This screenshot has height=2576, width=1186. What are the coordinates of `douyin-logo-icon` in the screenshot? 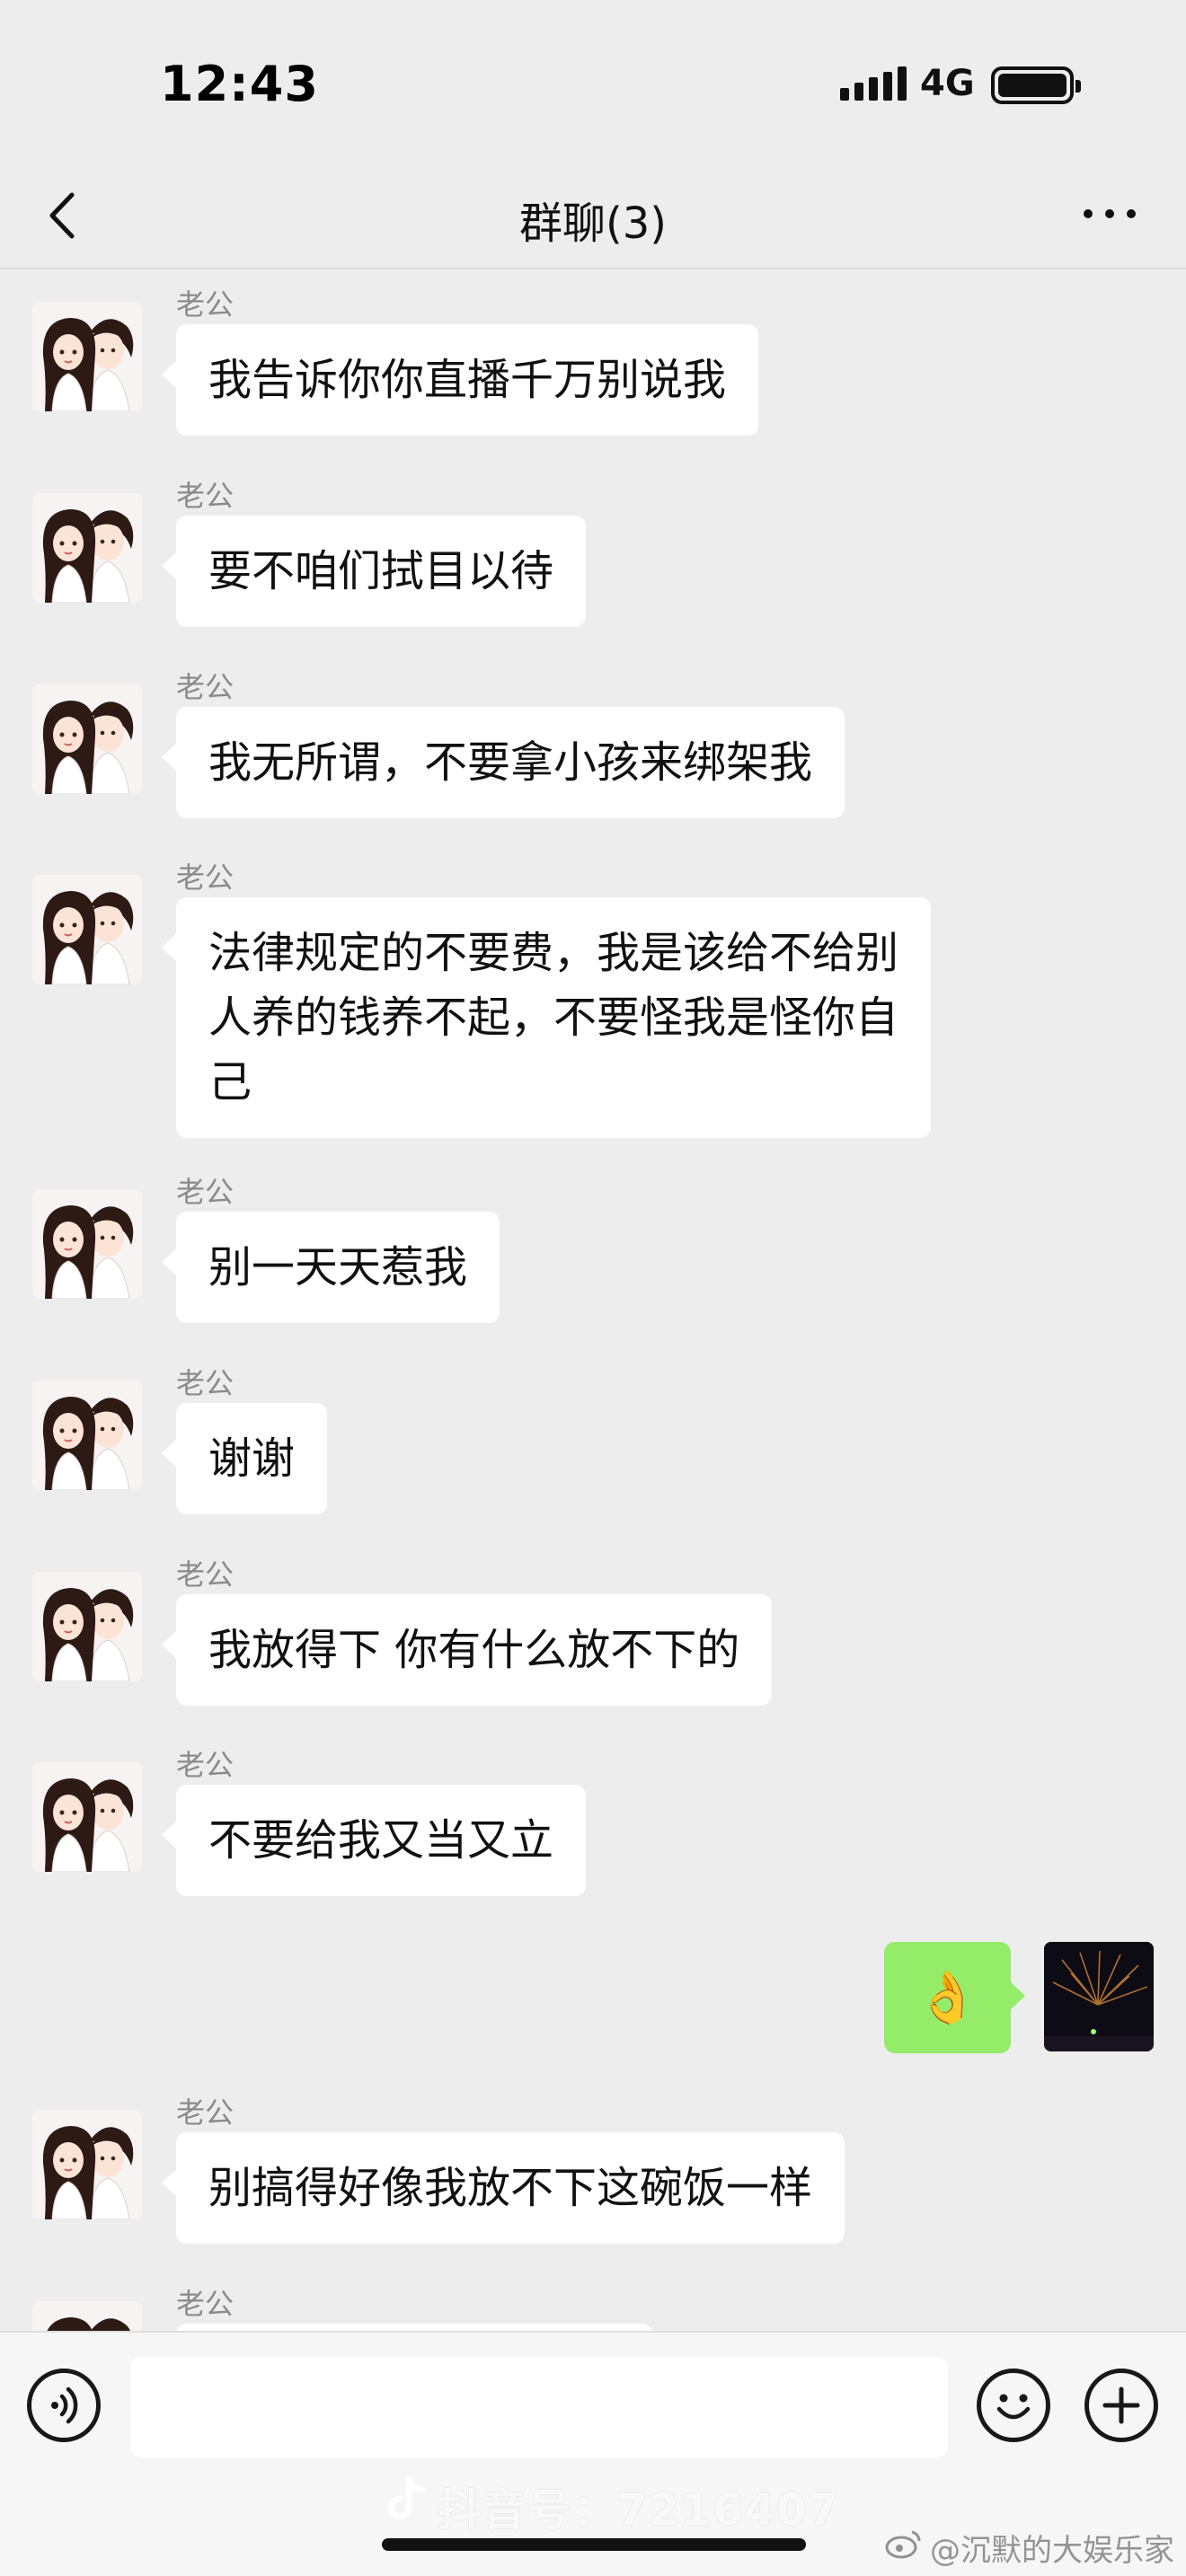 It's located at (405, 2505).